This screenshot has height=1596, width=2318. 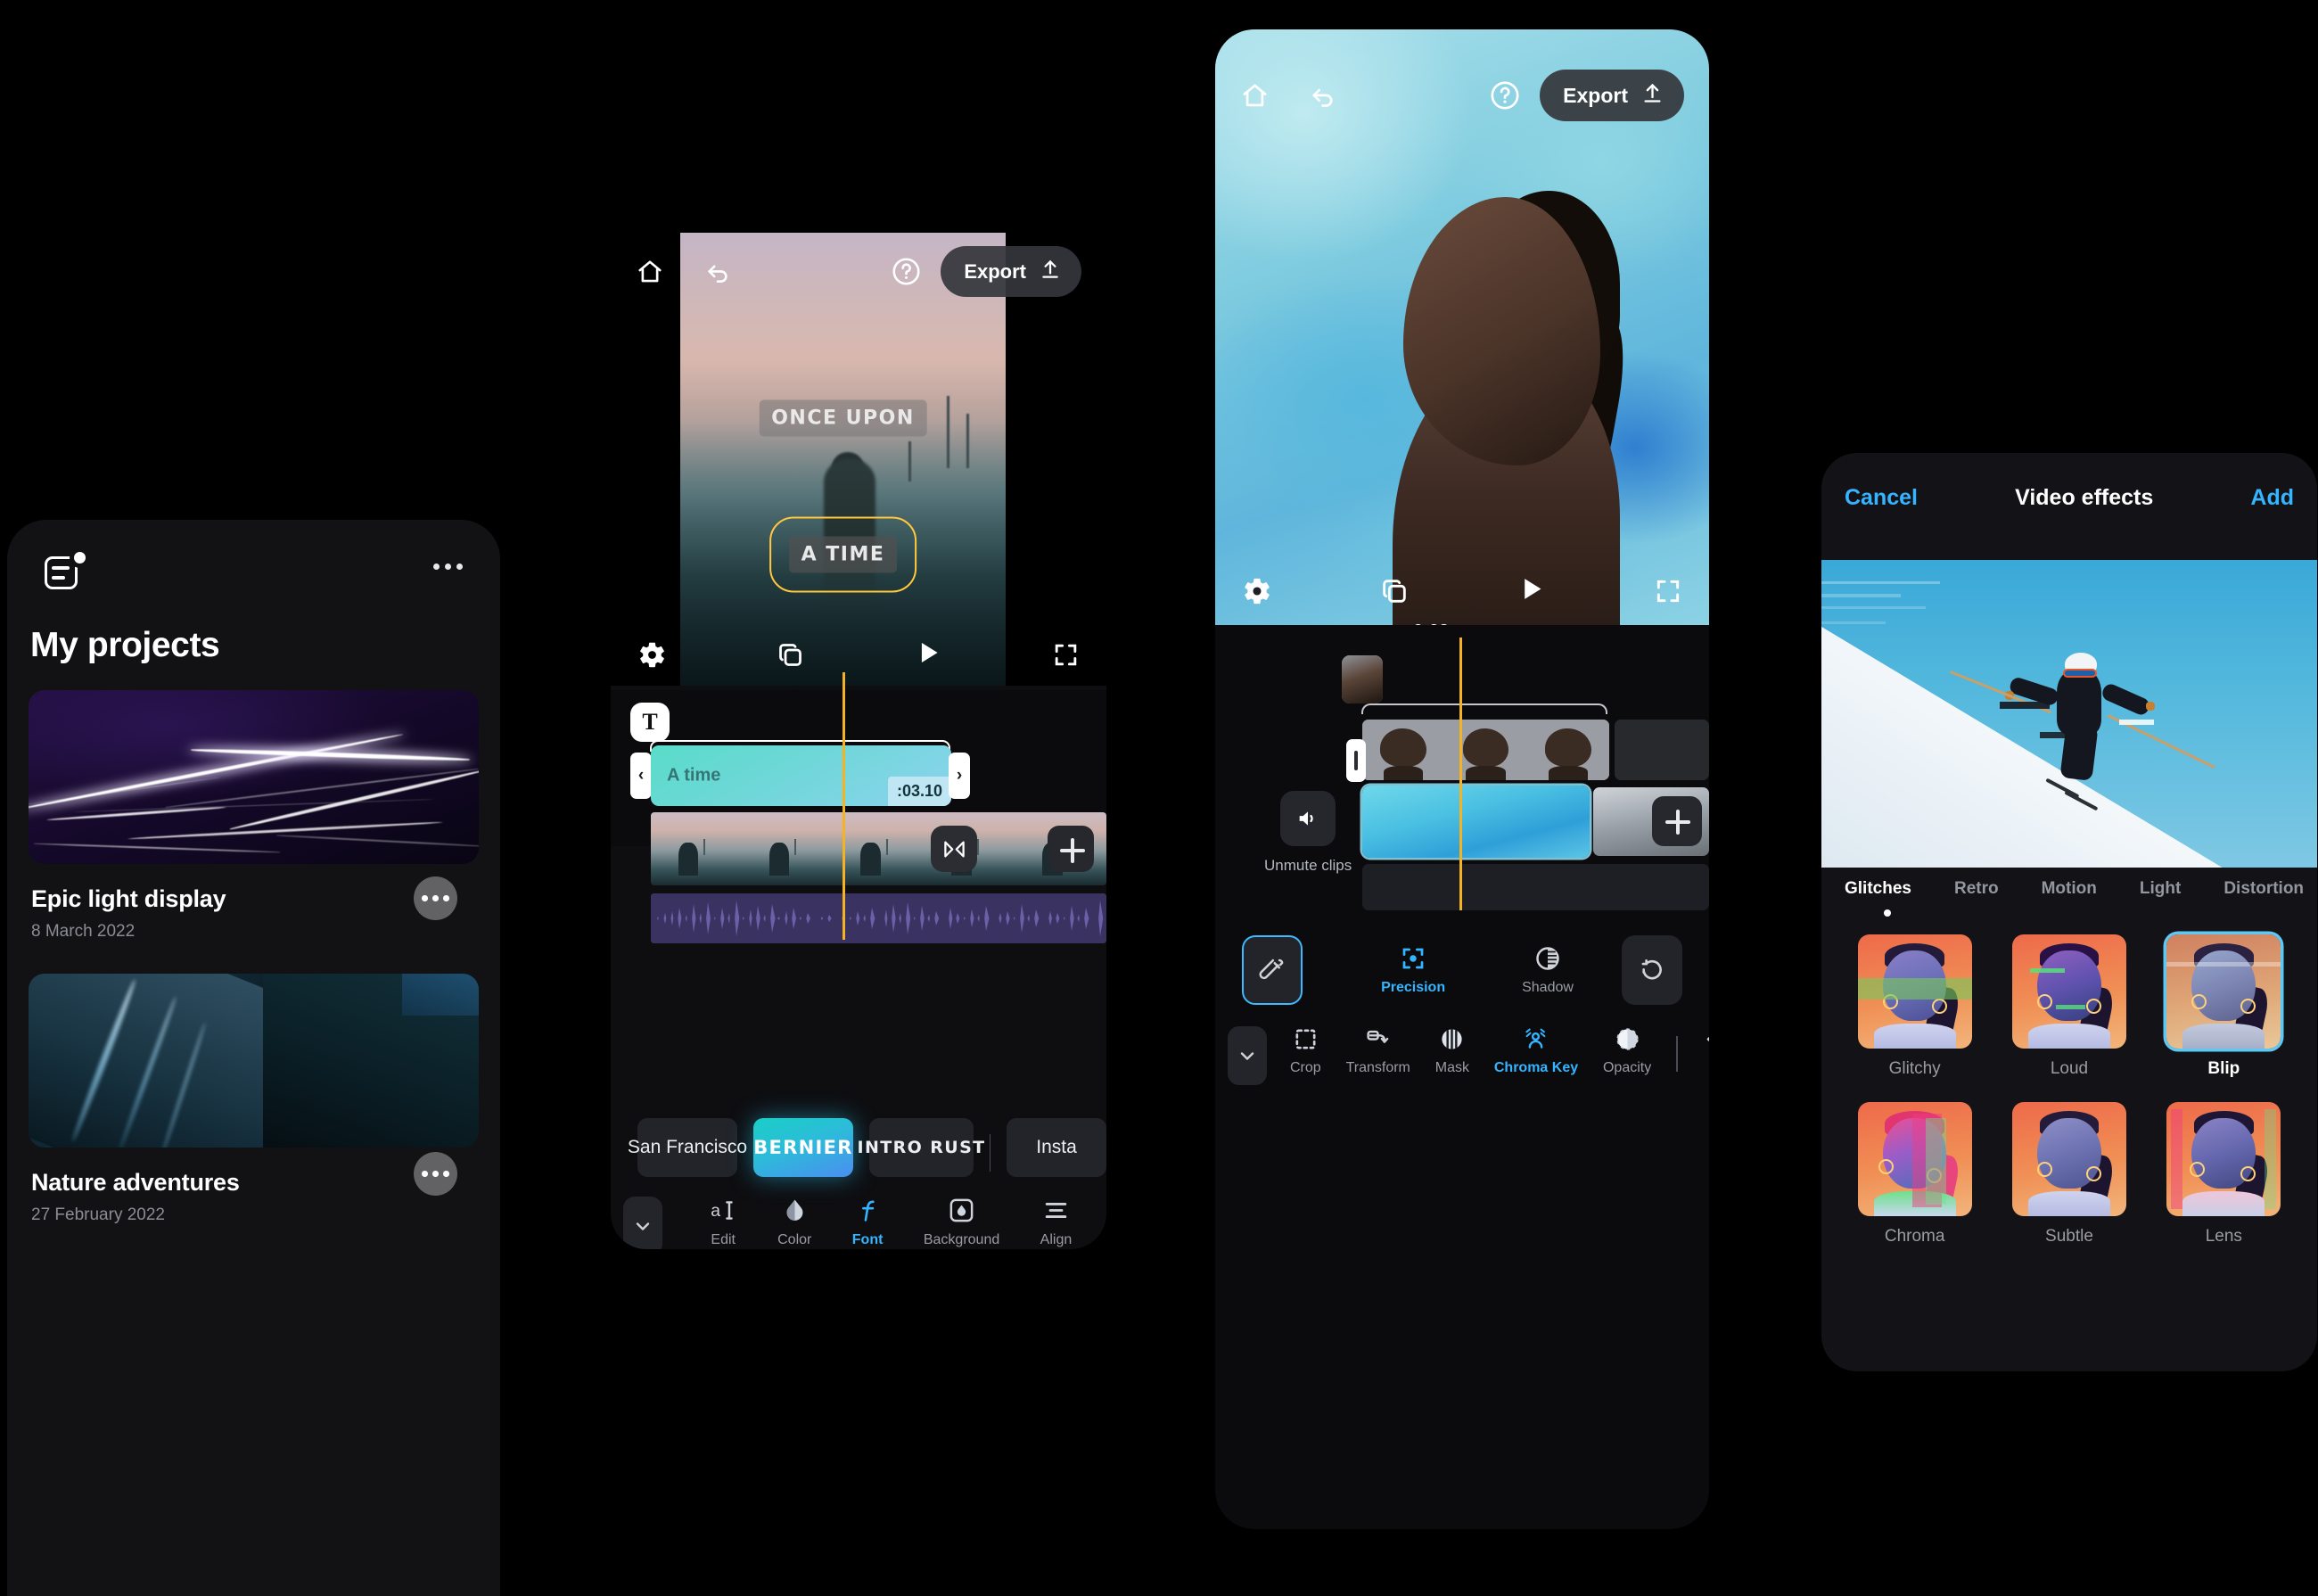 I want to click on subtool-label: Precision, so click(x=1413, y=987).